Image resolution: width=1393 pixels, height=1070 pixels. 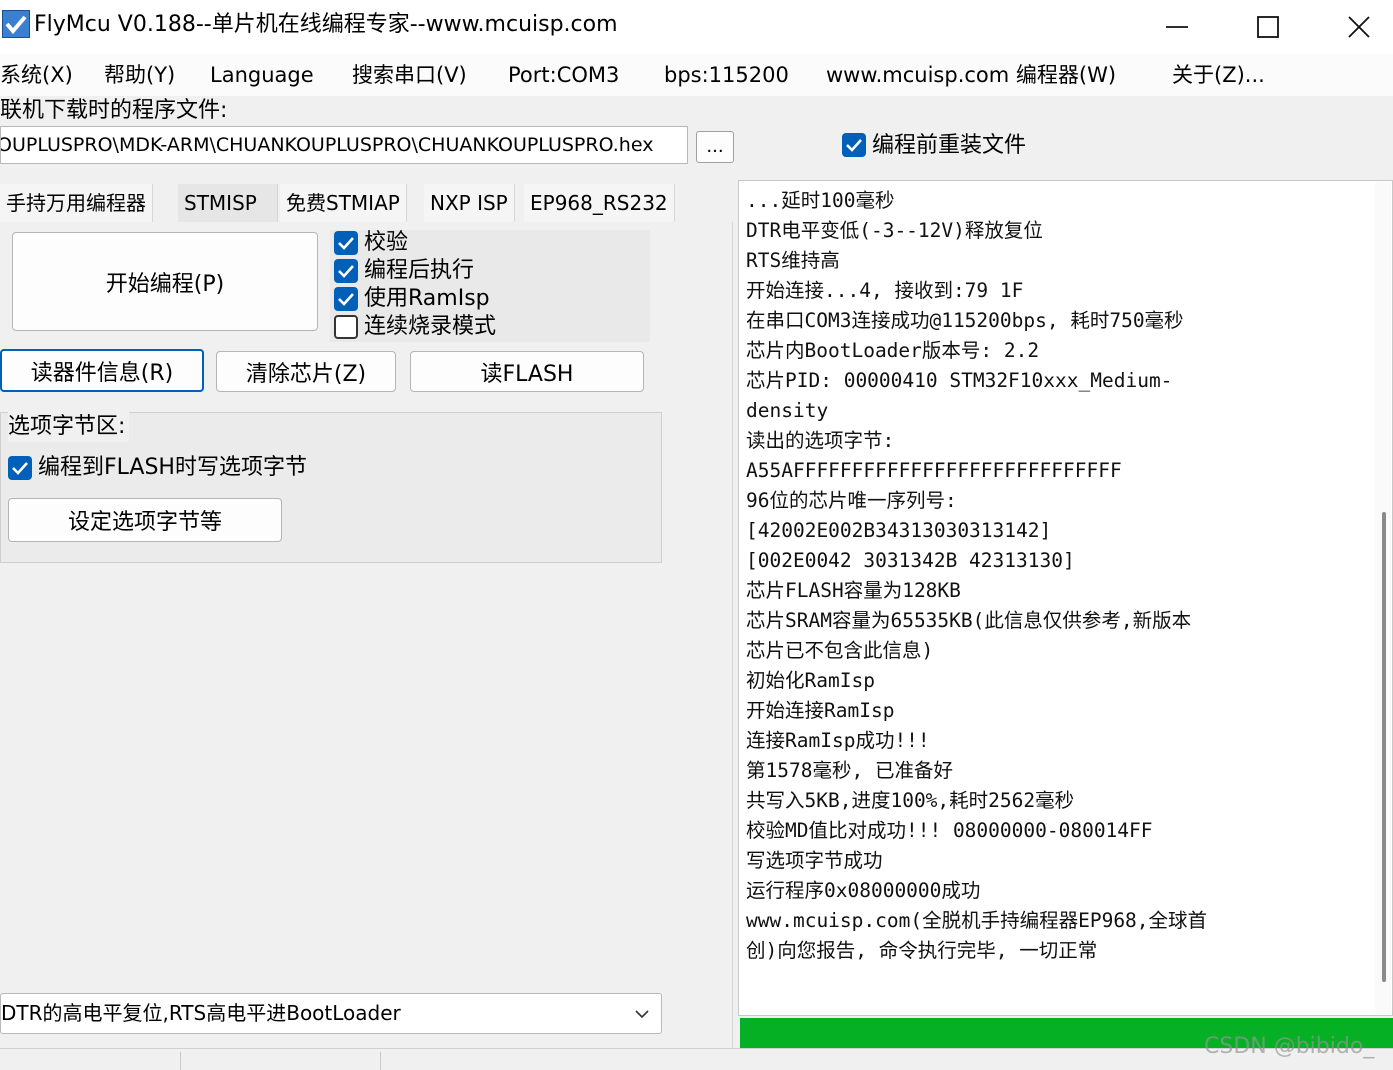 What do you see at coordinates (959, 380) in the screenshot?
I see `log-line: 芯片PID: 00000410 STM32F10xxx_Medium-` at bounding box center [959, 380].